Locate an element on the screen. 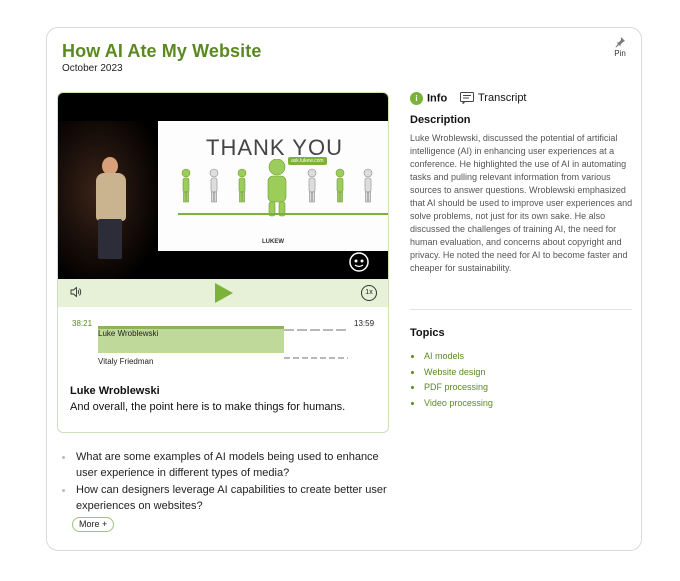 The height and width of the screenshot is (581, 680). play-icon is located at coordinates (223, 293).